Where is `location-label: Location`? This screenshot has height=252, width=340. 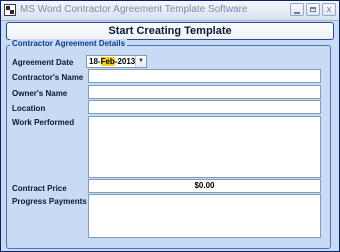
location-label: Location is located at coordinates (29, 108).